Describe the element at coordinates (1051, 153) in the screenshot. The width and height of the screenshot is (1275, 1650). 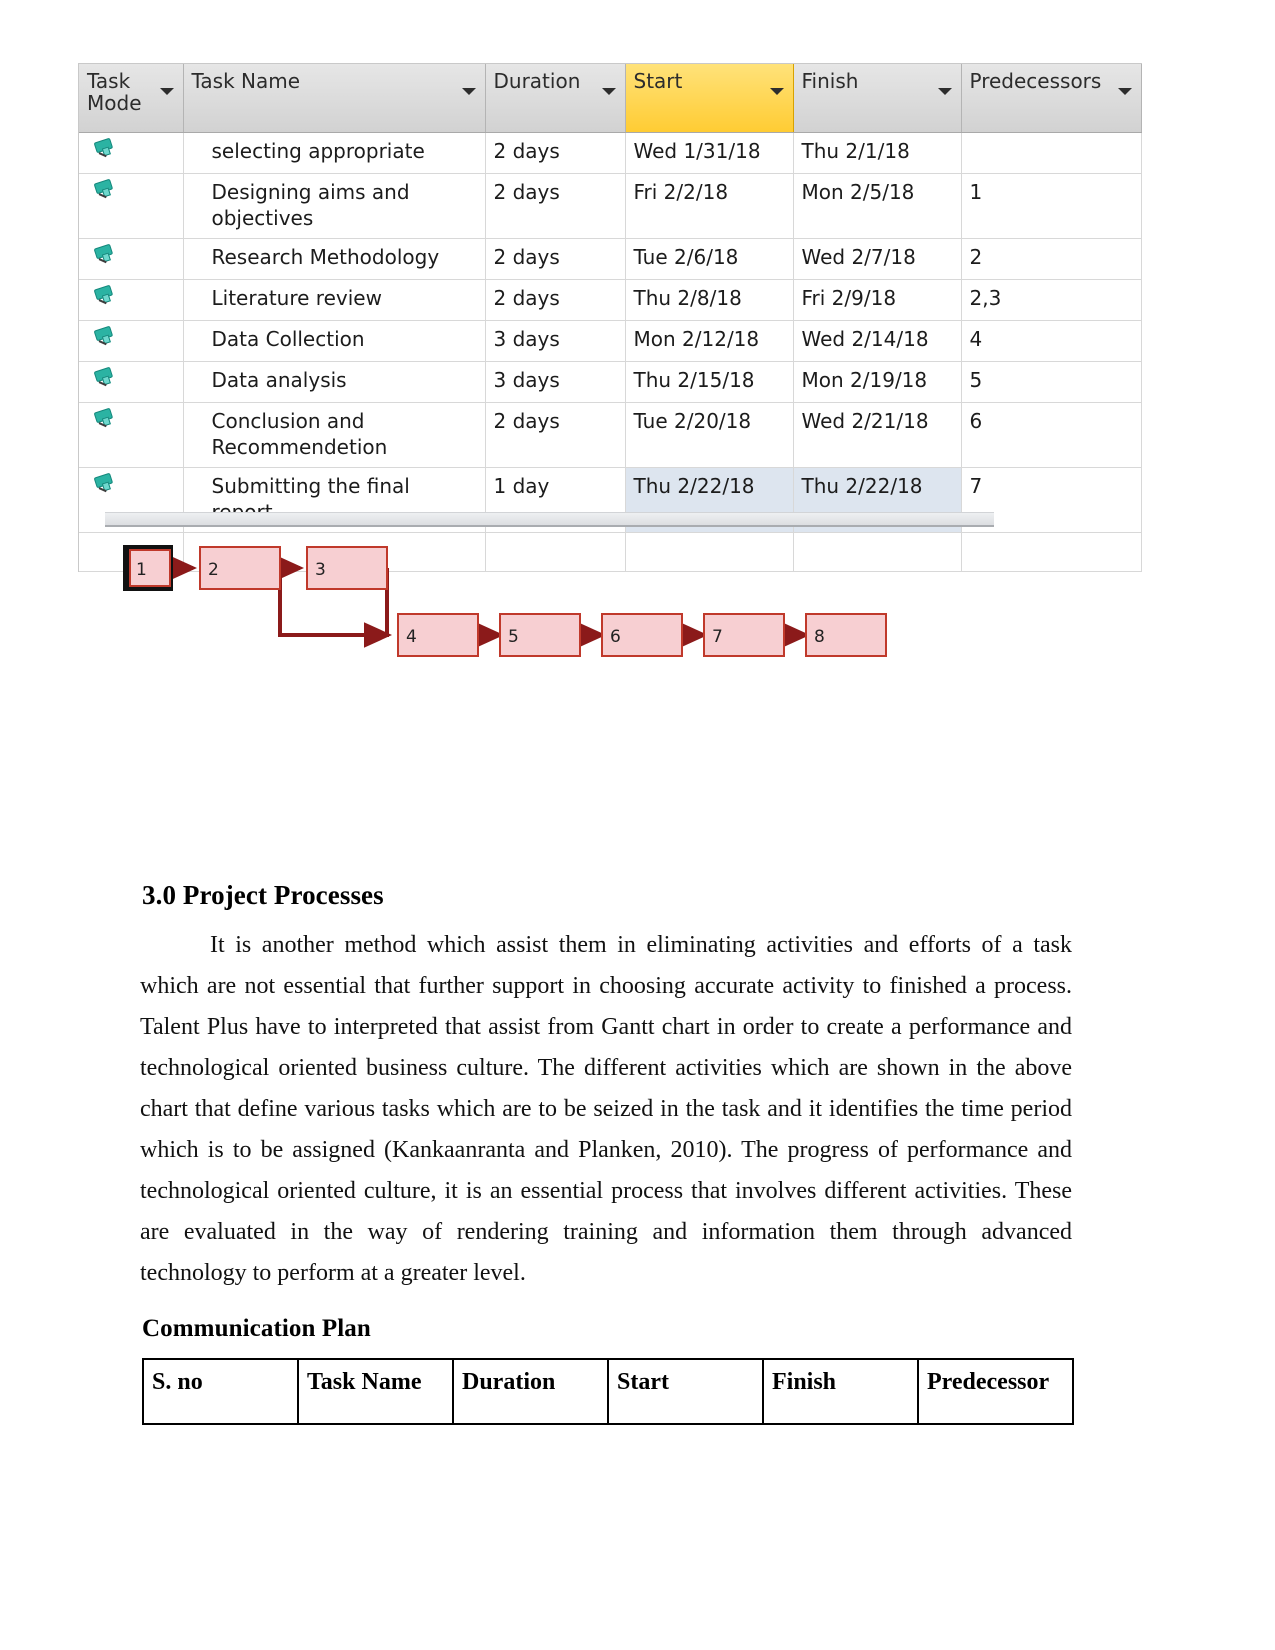
I see `predecessors-cell` at that location.